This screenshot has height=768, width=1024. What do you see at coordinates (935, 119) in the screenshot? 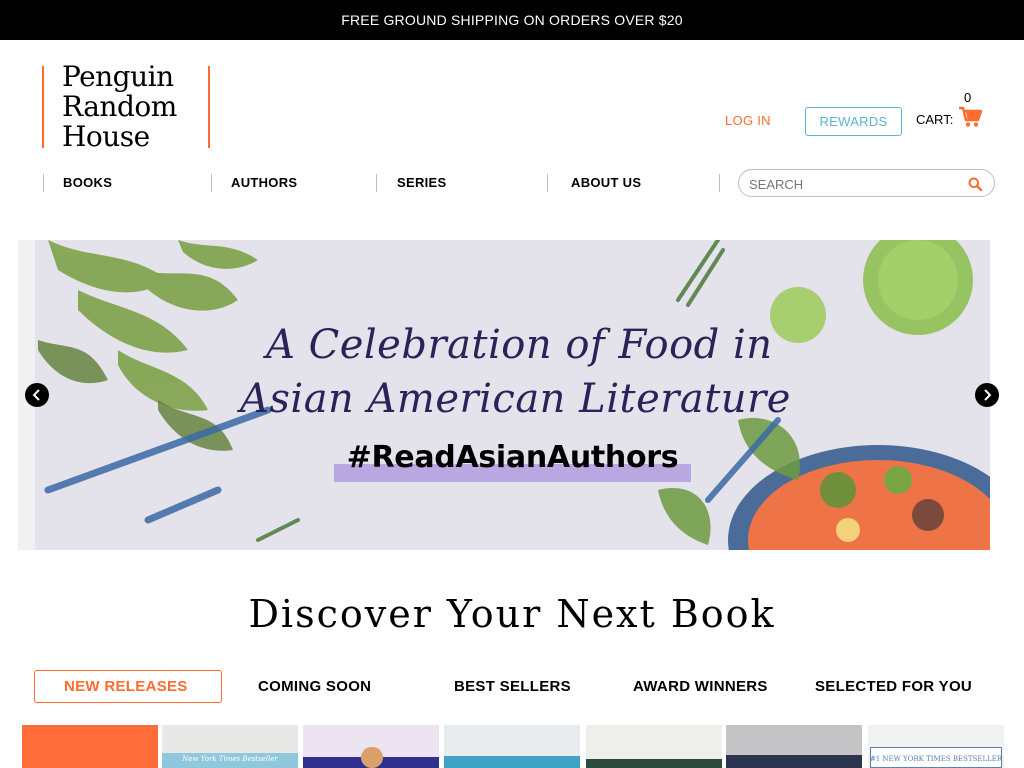
I see `cart-label: CART:` at bounding box center [935, 119].